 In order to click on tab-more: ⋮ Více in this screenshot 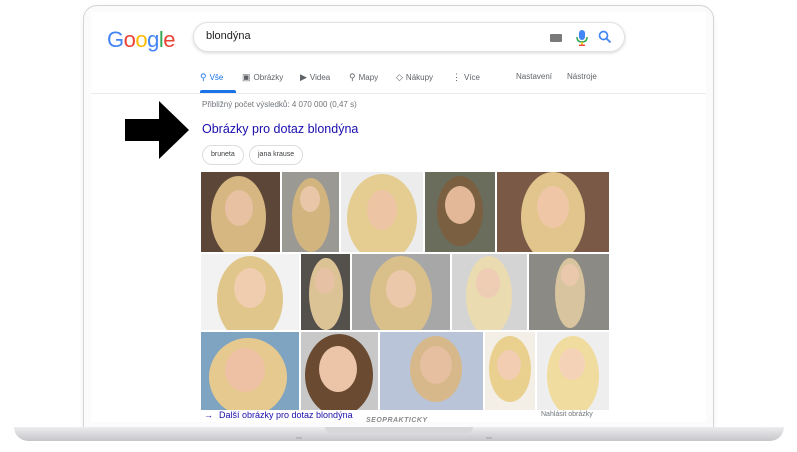, I will do `click(466, 77)`.